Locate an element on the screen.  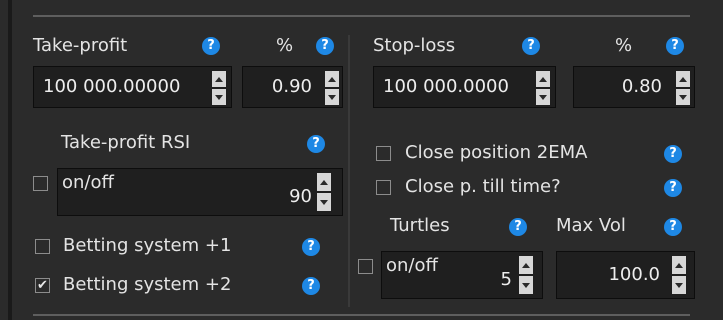
betting-system-1-label: Betting system +1 is located at coordinates (147, 245).